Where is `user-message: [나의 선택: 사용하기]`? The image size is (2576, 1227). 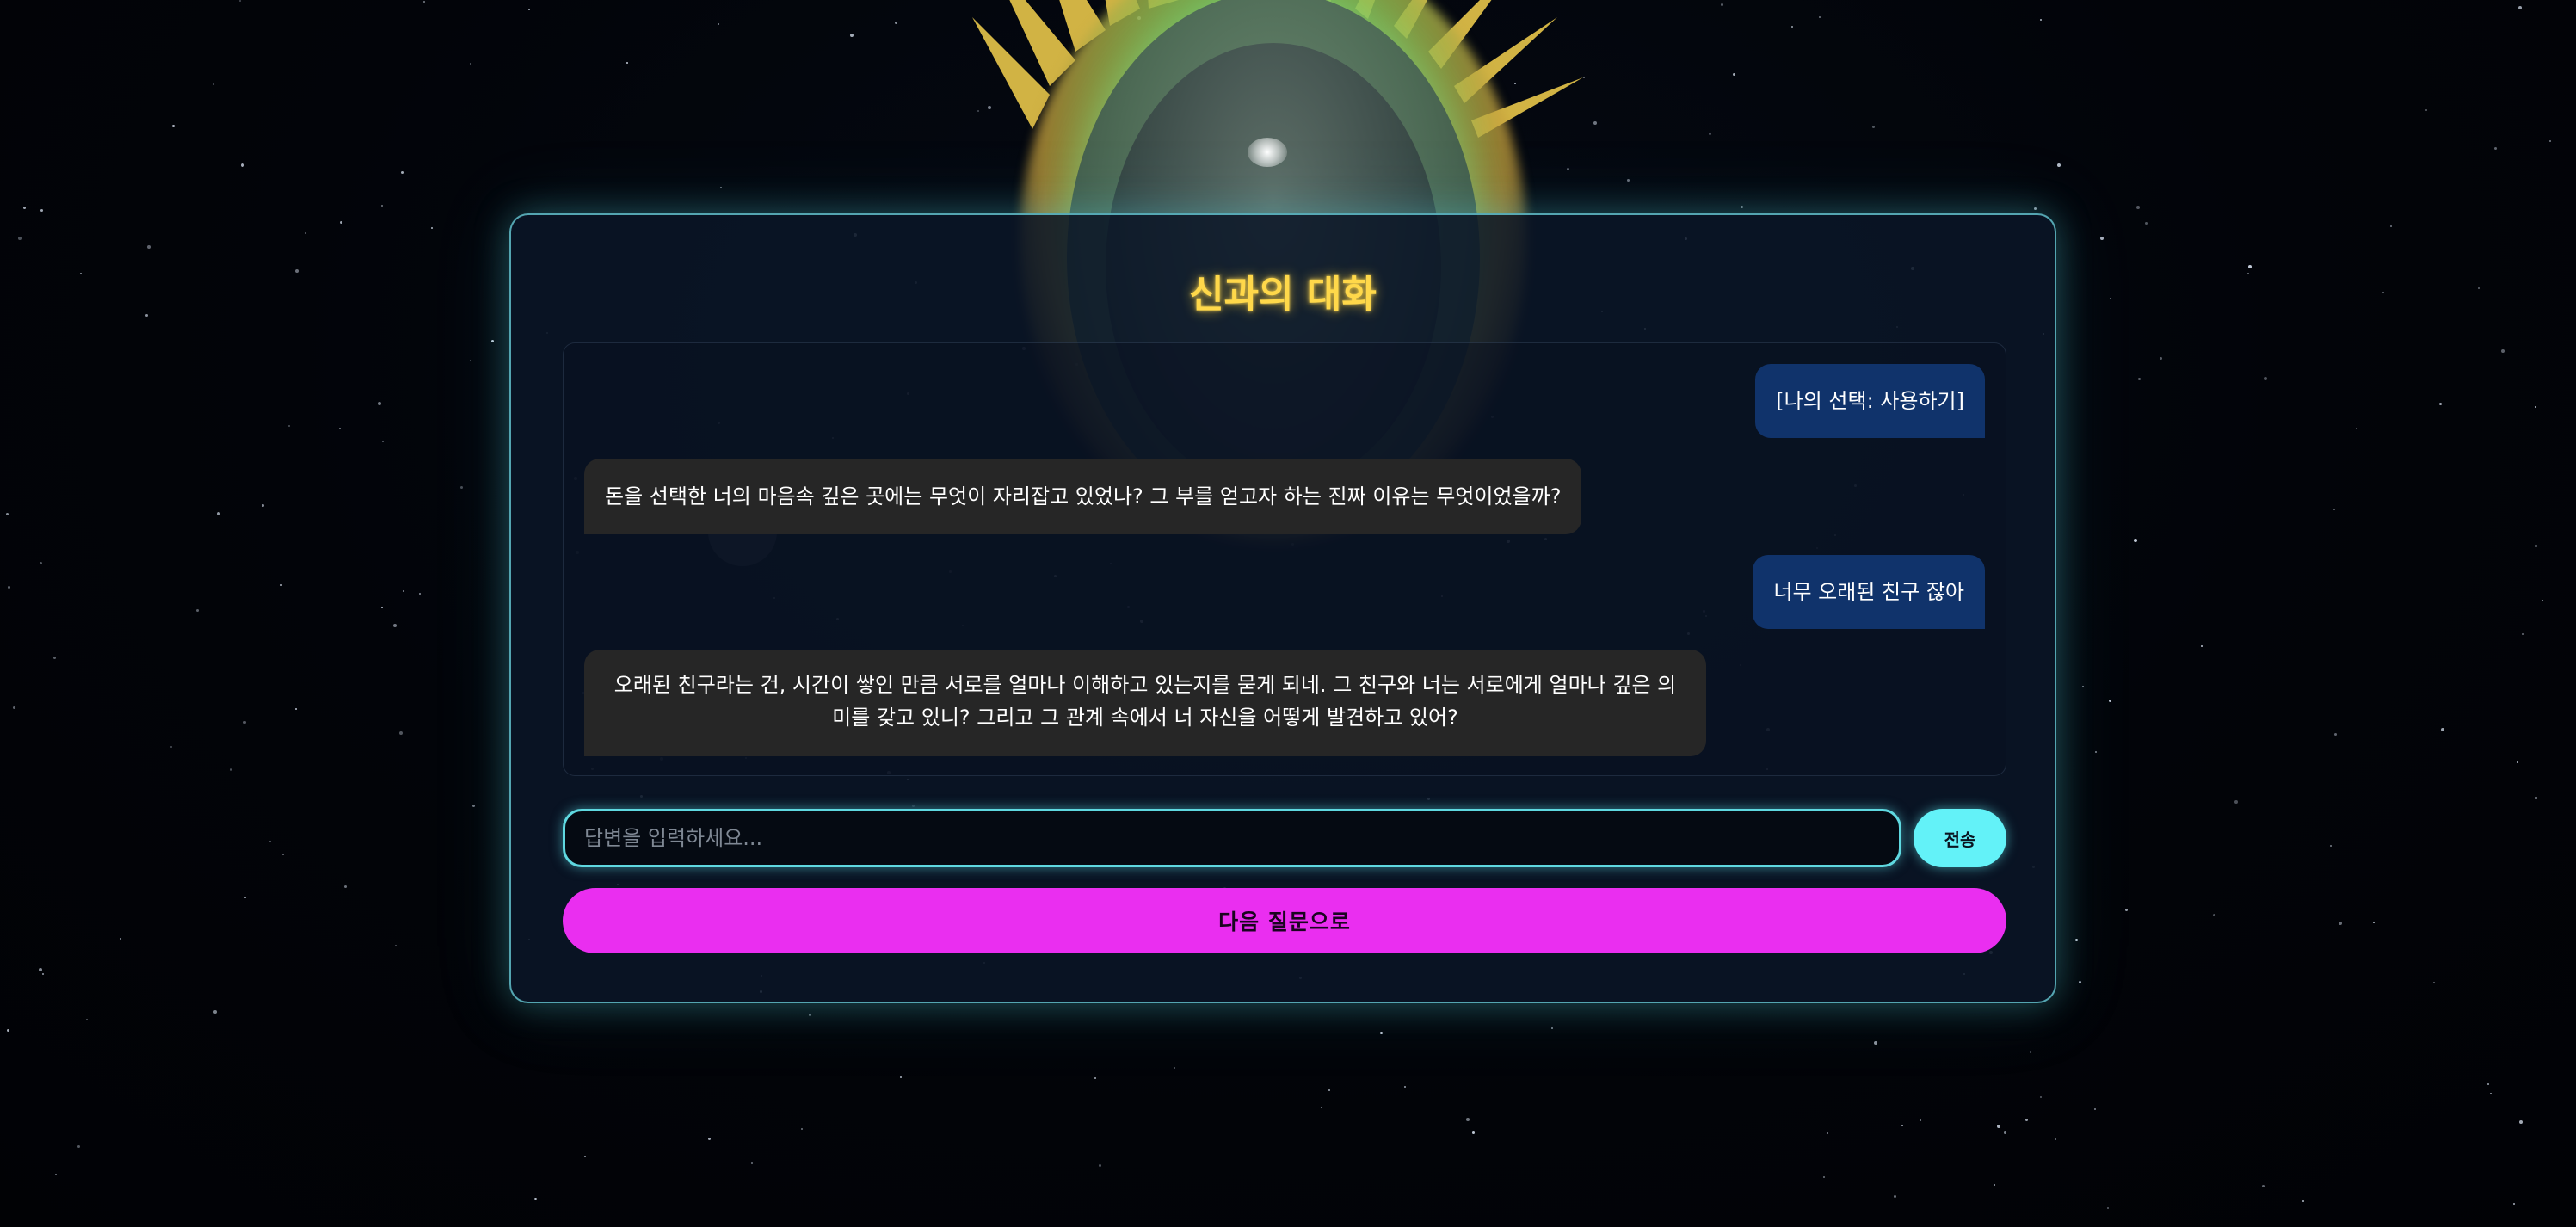
user-message: [나의 선택: 사용하기] is located at coordinates (1870, 401).